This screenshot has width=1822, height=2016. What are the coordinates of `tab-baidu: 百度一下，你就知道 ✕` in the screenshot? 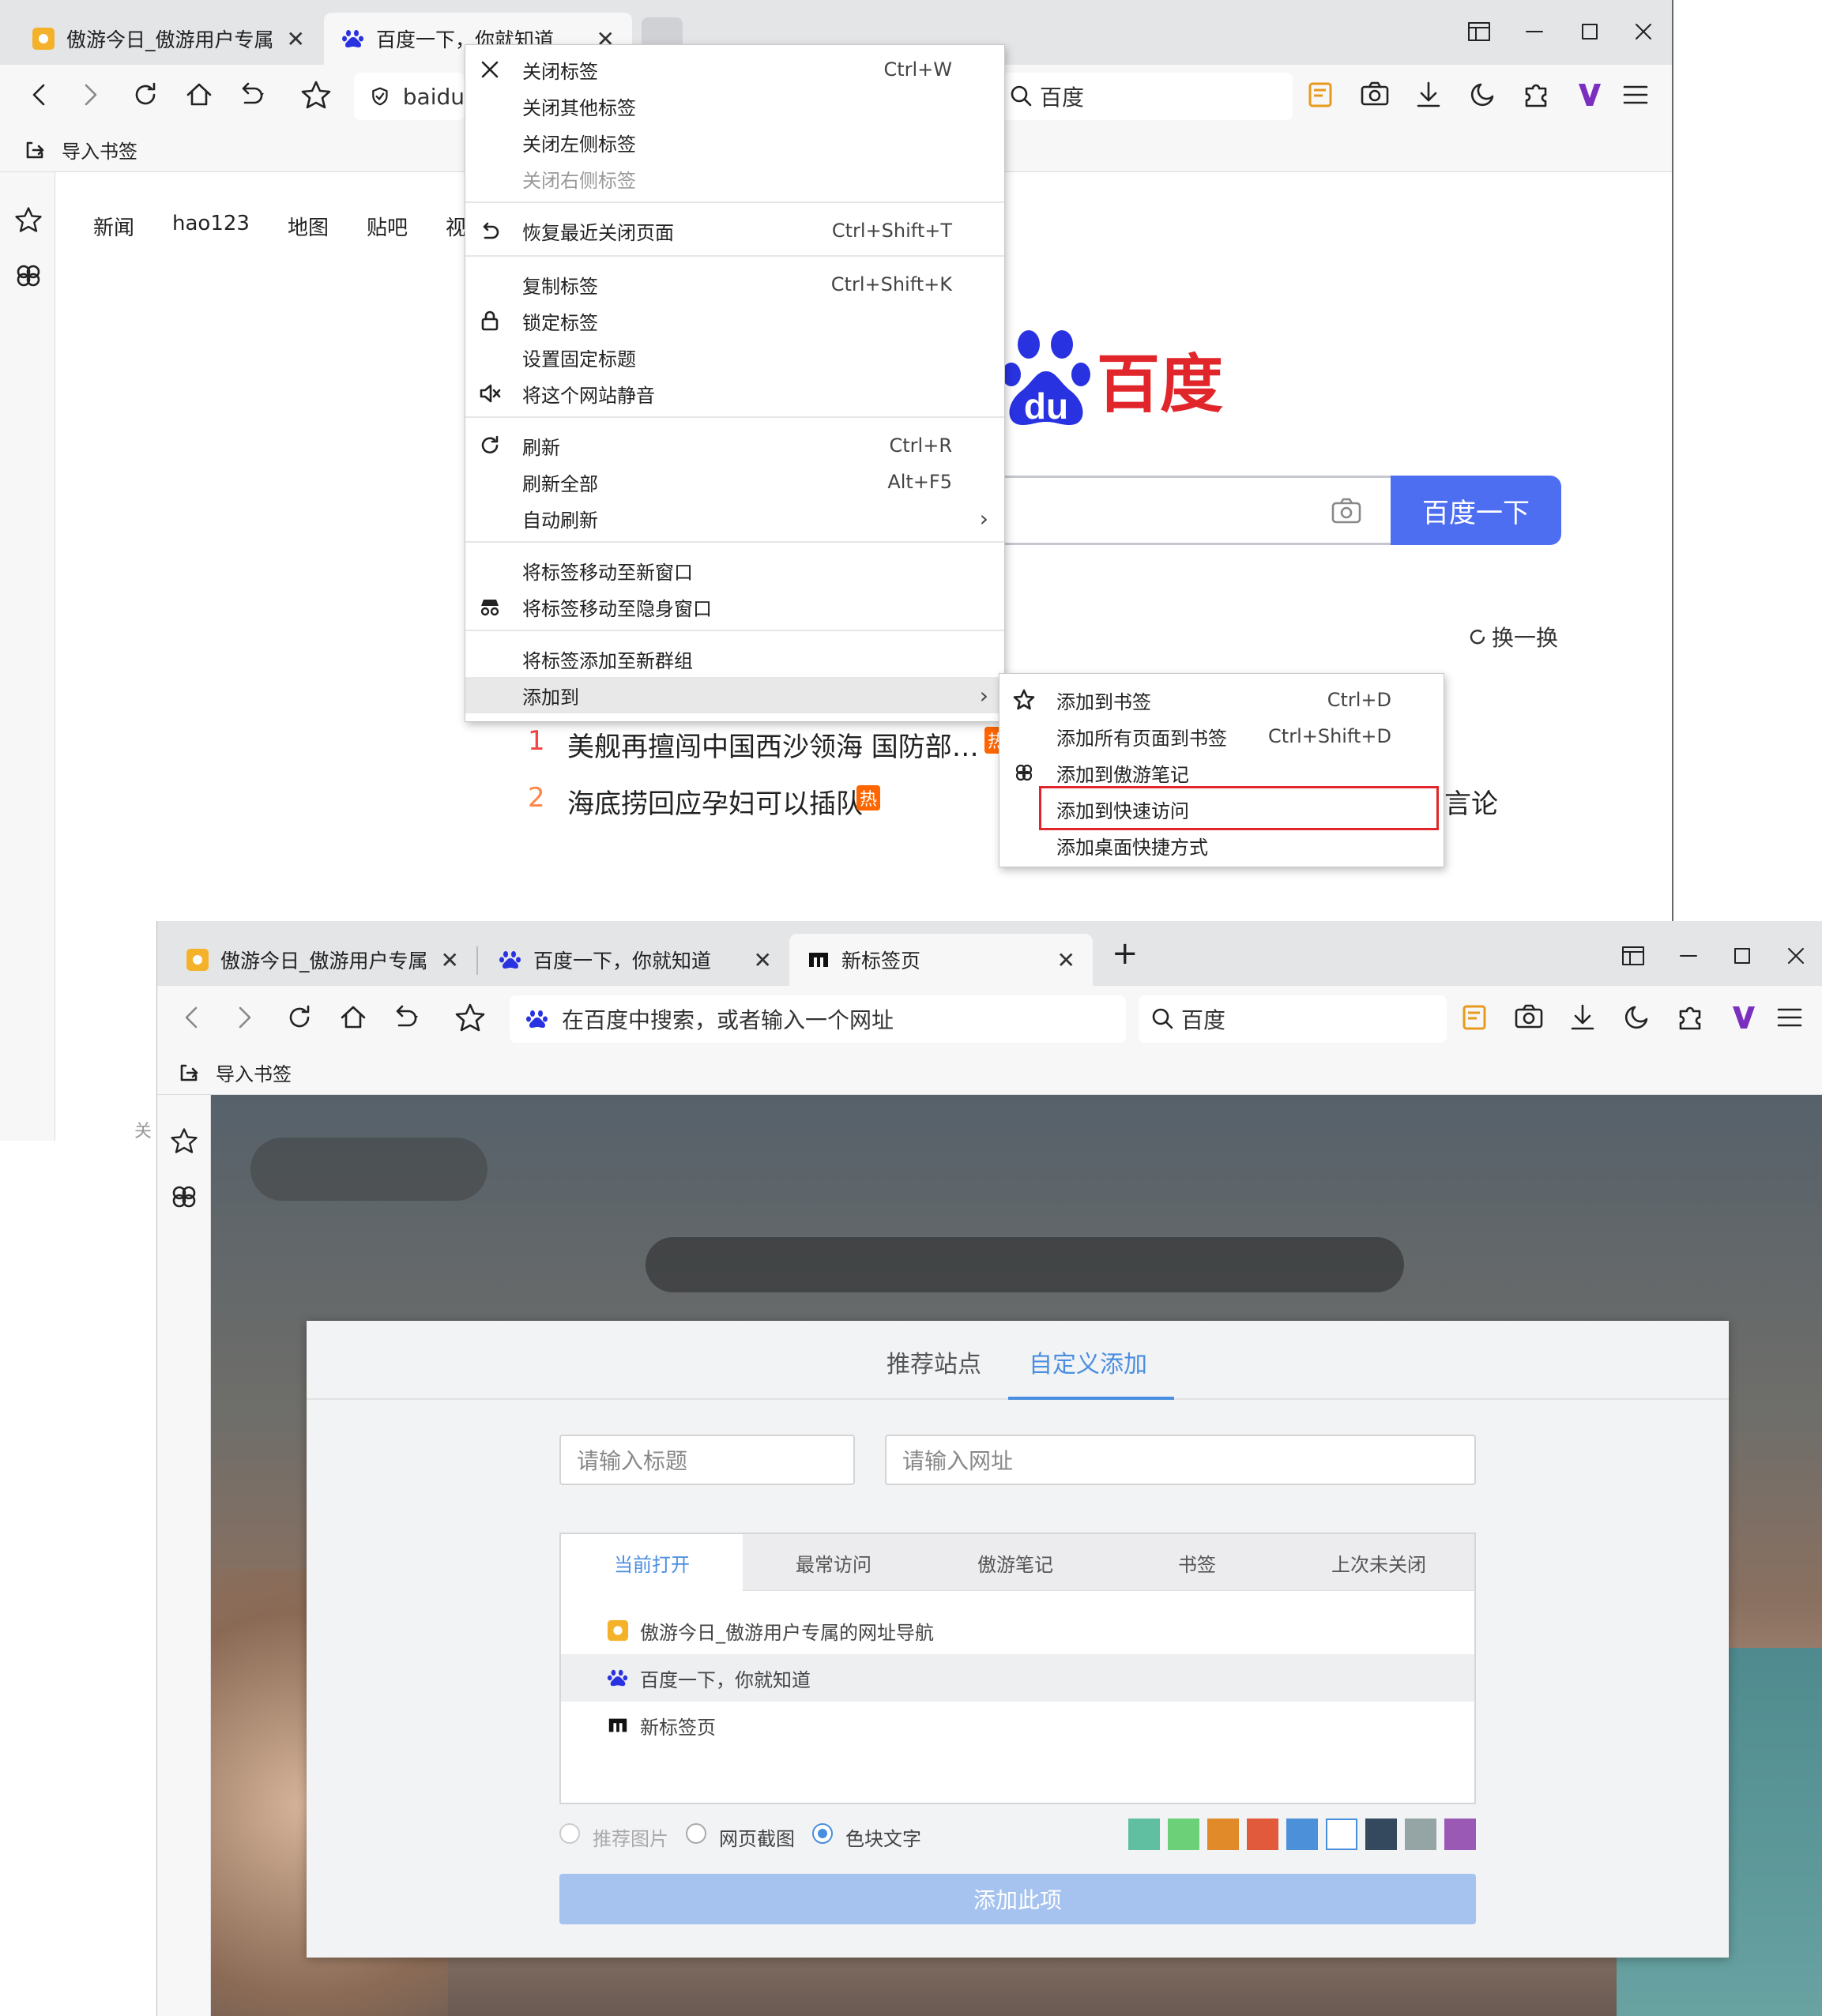 It's located at (635, 960).